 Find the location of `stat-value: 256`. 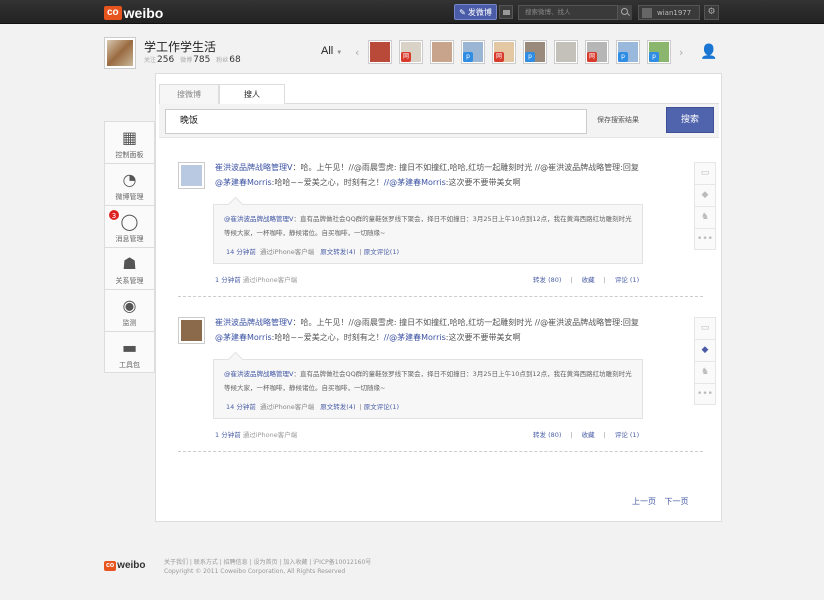

stat-value: 256 is located at coordinates (165, 60).